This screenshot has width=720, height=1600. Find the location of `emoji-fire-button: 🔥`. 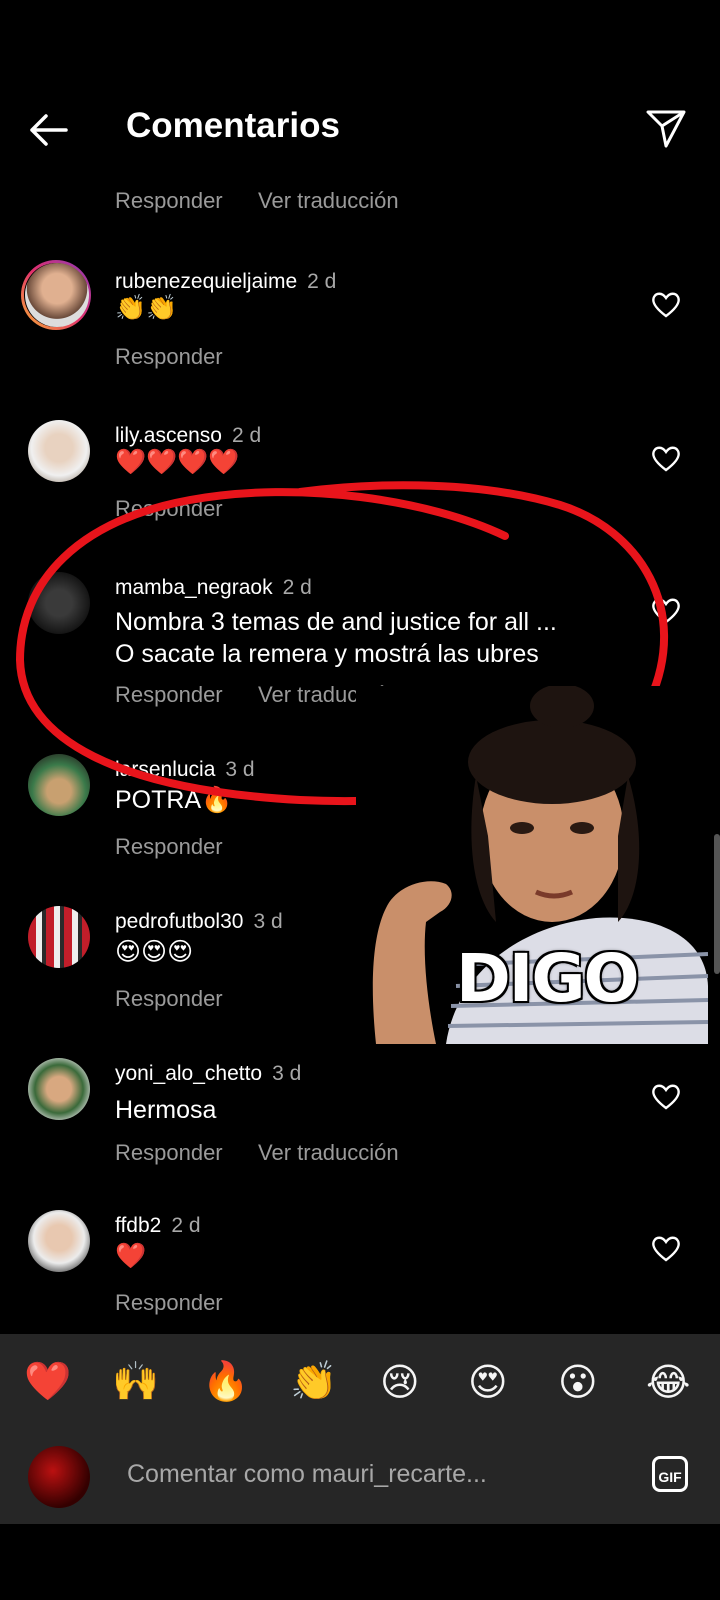

emoji-fire-button: 🔥 is located at coordinates (225, 1382).